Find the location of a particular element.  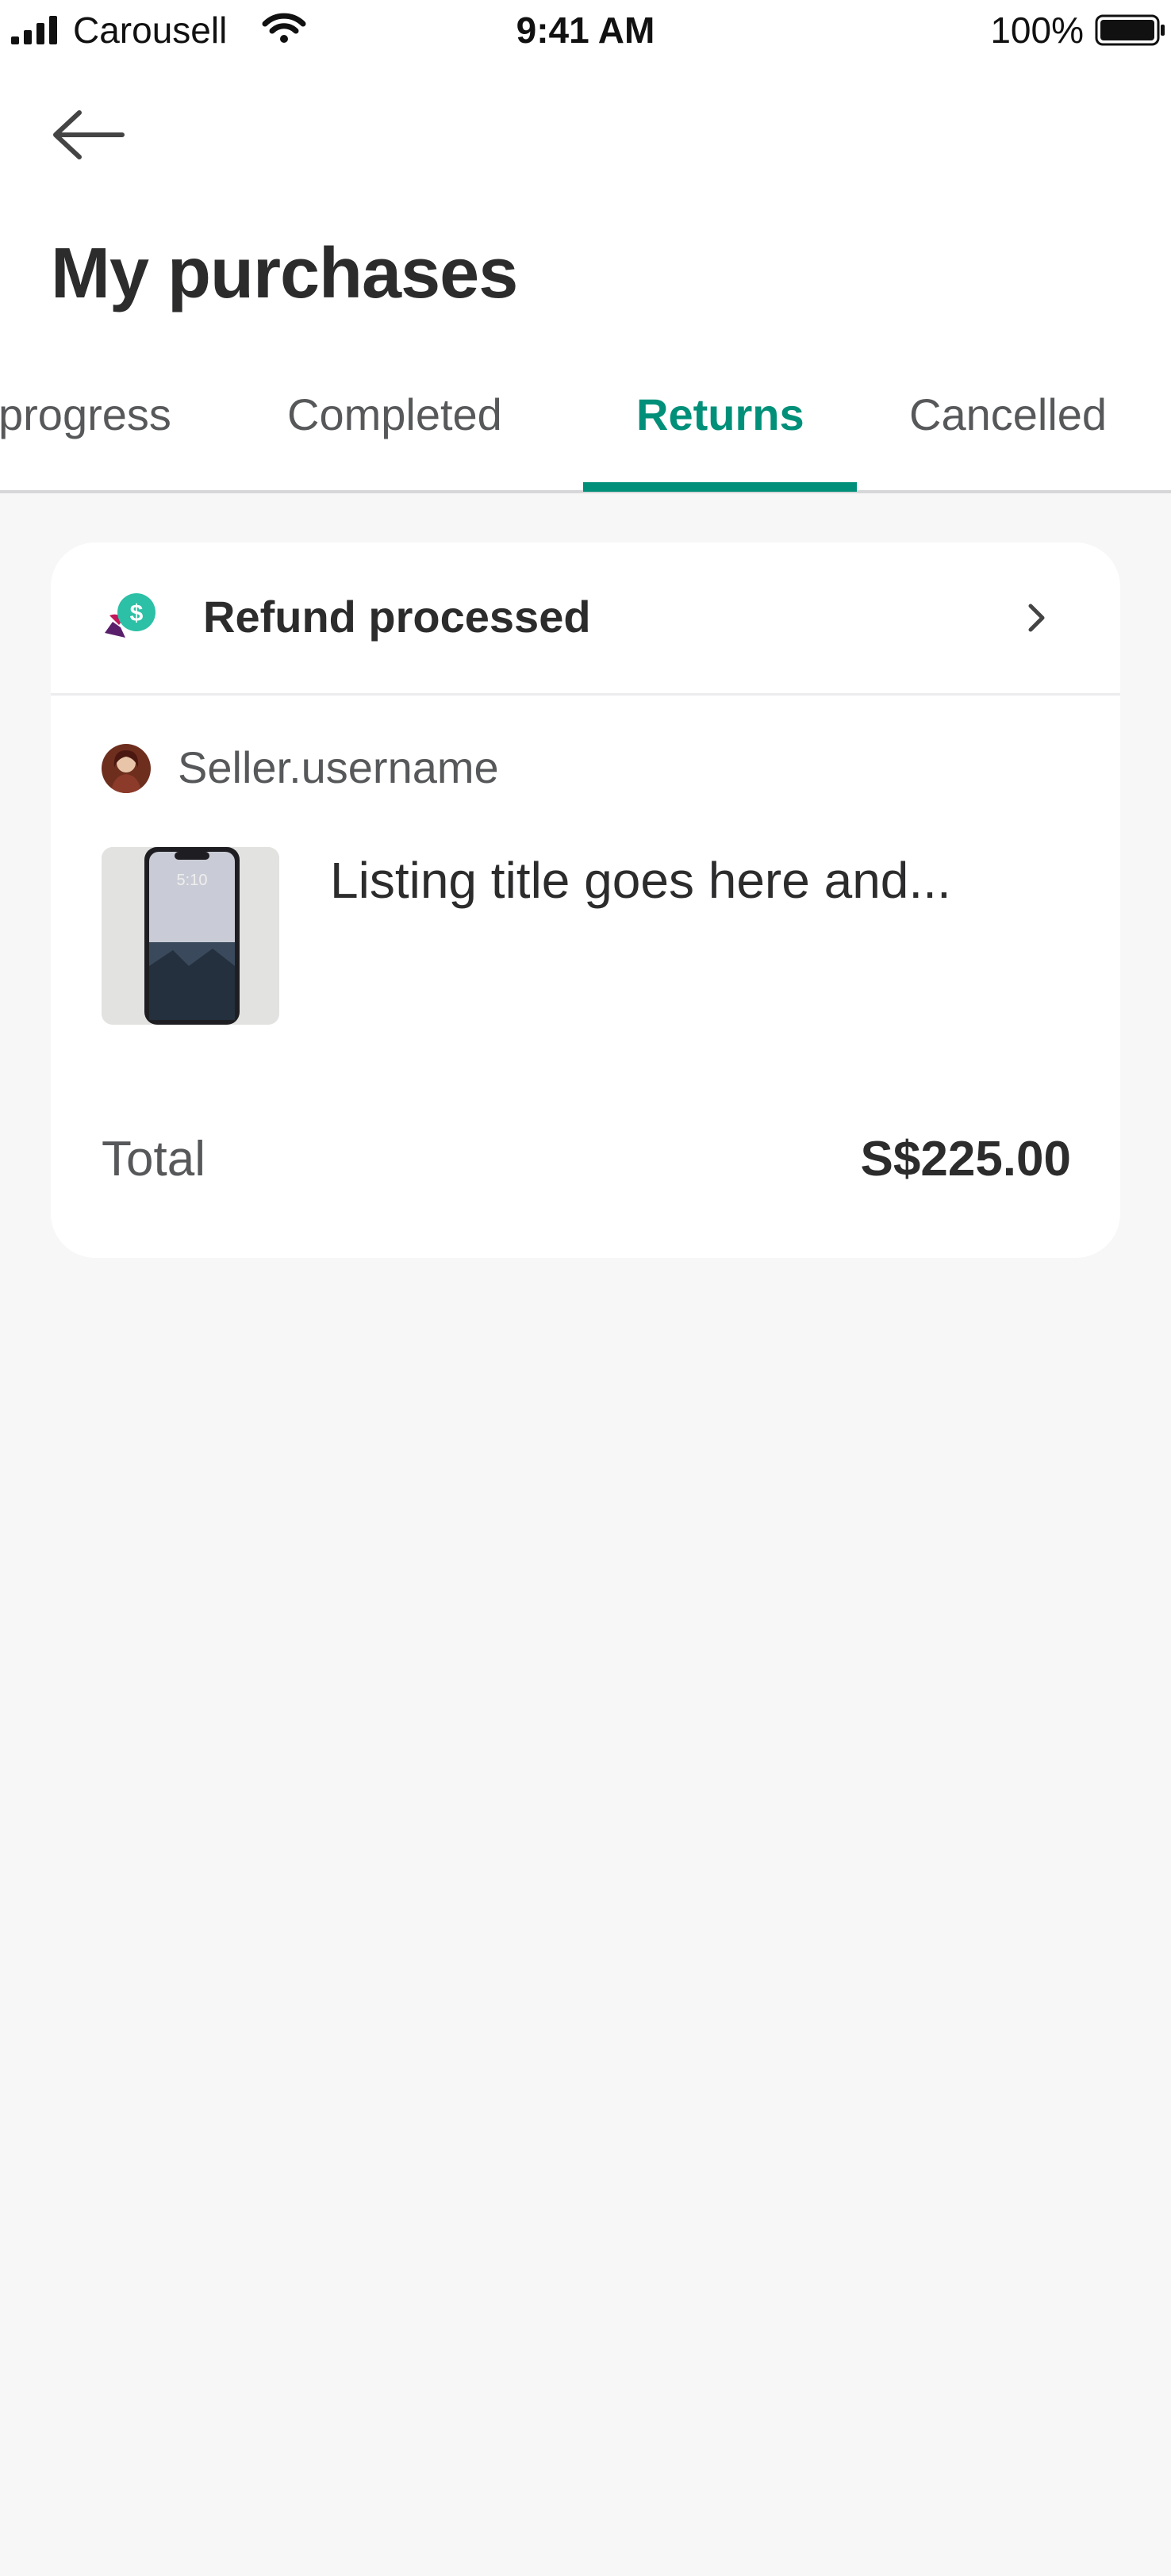

page-title: My purchases is located at coordinates (284, 274).